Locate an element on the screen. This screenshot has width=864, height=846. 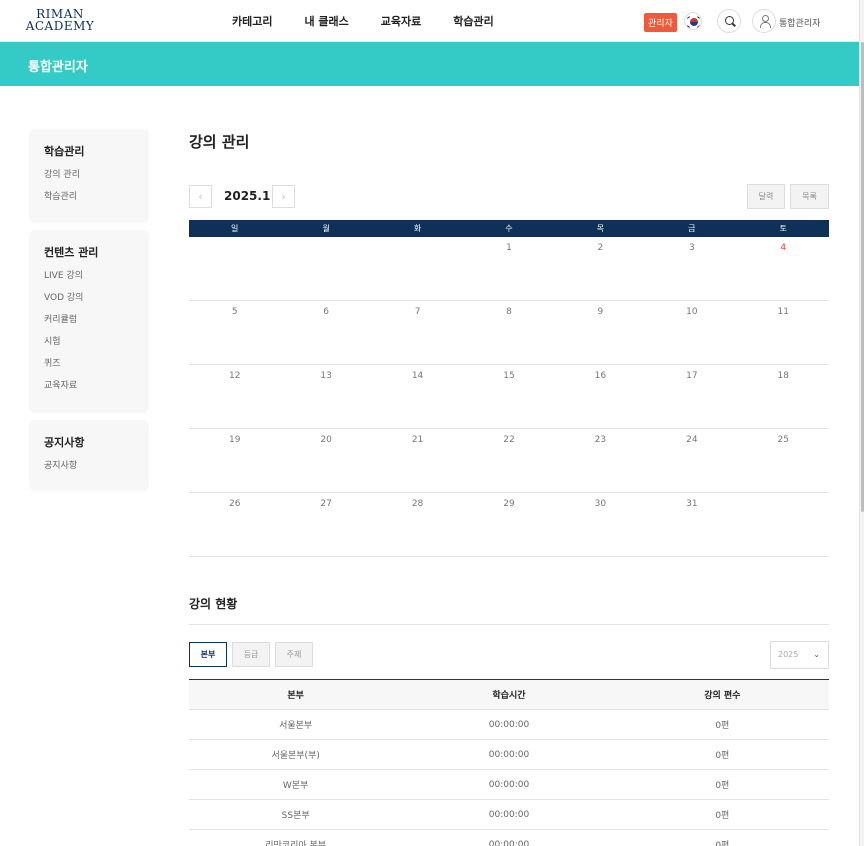
calendar-day: 4 is located at coordinates (783, 268).